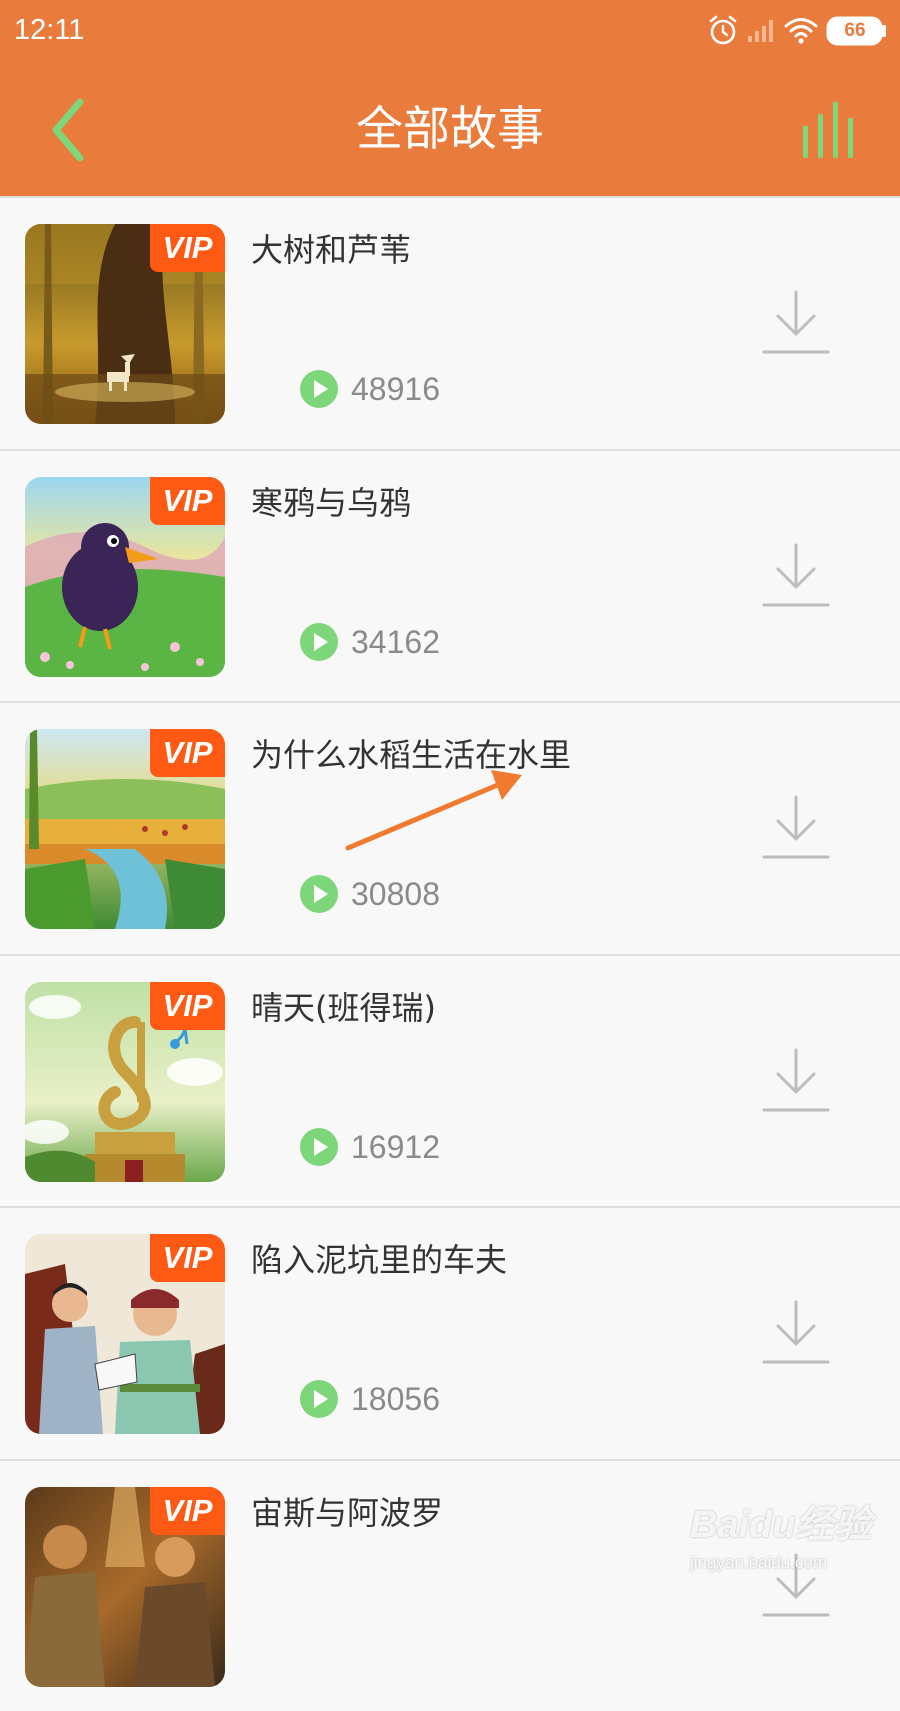  Describe the element at coordinates (411, 755) in the screenshot. I see `story-title: 为什么水稻生活在水里` at that location.